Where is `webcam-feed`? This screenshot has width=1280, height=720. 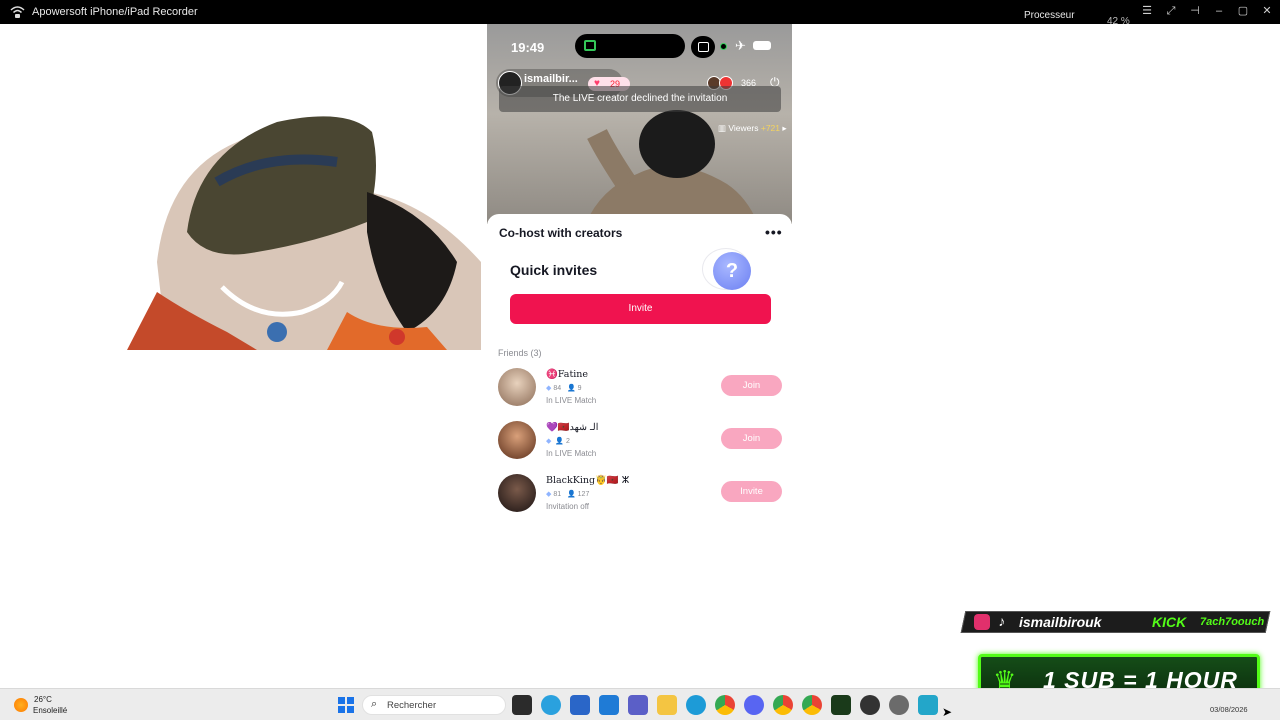 webcam-feed is located at coordinates (304, 231).